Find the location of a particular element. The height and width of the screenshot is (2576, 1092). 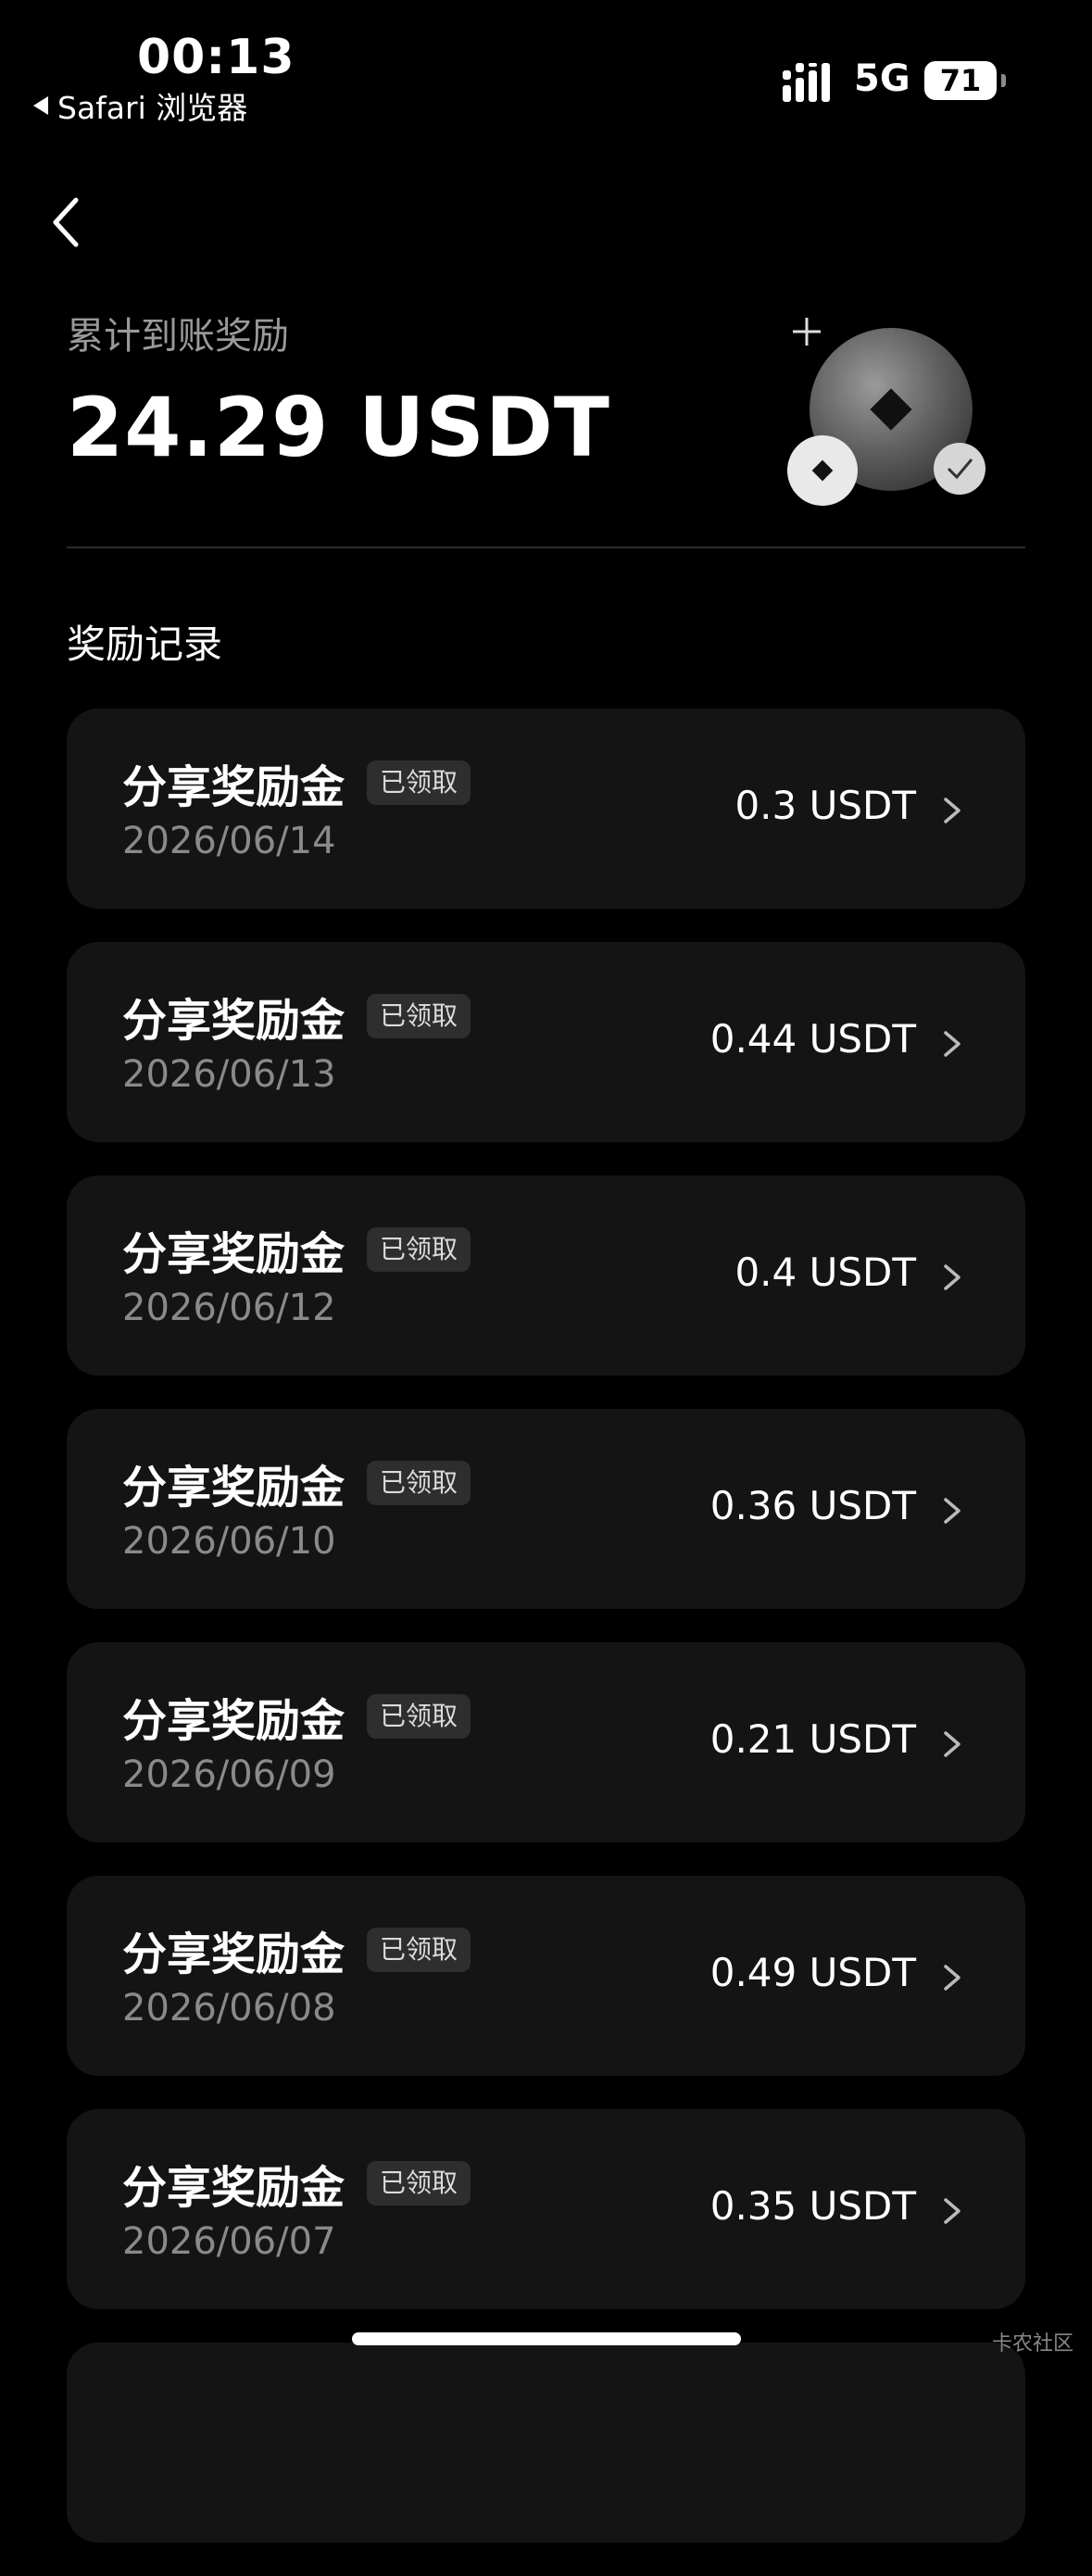

back-to-app-link: Safari 浏览器 is located at coordinates (140, 105).